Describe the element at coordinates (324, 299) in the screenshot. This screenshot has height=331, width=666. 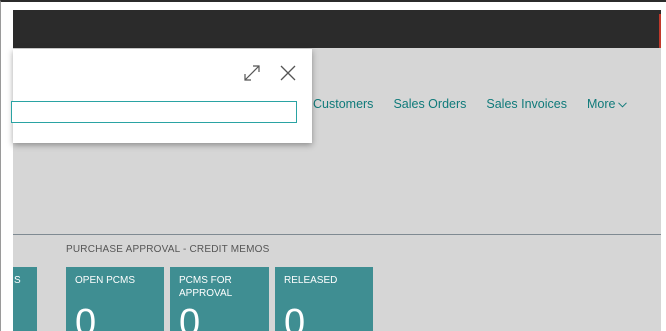
I see `cue-tile-released: RELEASED 0` at that location.